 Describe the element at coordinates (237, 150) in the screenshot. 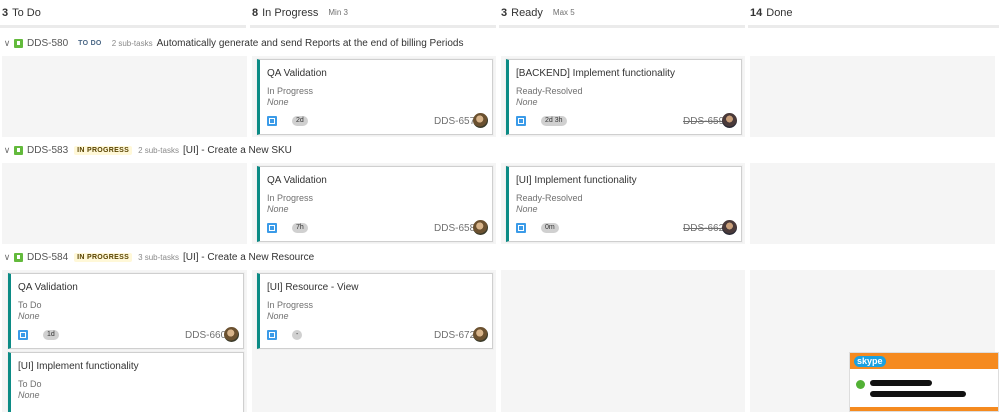

I see `lane-summary: [UI] - Create a New SKU` at that location.